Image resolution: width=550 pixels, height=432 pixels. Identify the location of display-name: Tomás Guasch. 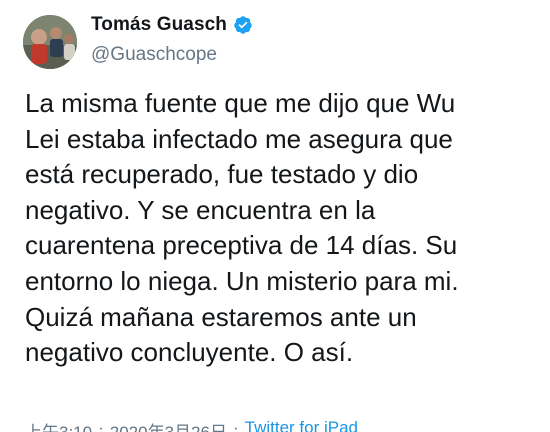
(159, 25).